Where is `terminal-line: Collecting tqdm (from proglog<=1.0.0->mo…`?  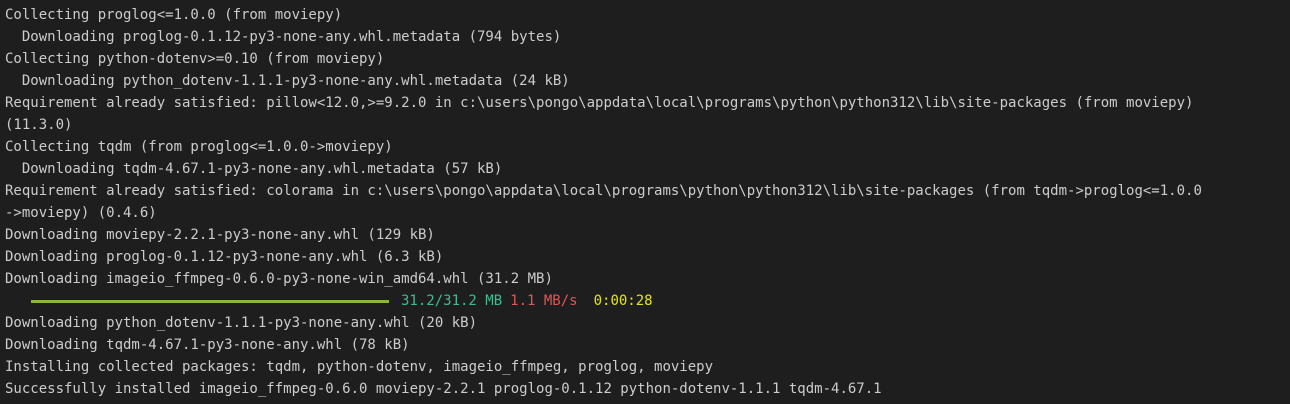
terminal-line: Collecting tqdm (from proglog<=1.0.0->mo… is located at coordinates (199, 147).